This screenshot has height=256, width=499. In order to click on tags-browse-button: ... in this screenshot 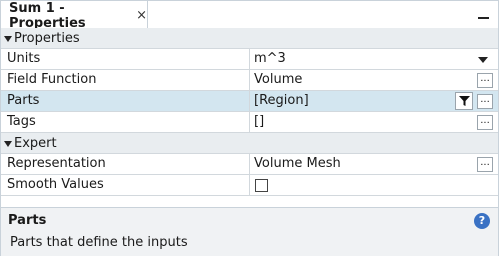, I will do `click(485, 122)`.